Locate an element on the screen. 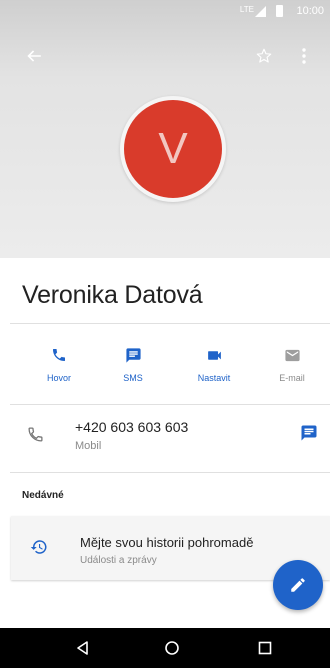 The height and width of the screenshot is (668, 330). history-icon is located at coordinates (39, 549).